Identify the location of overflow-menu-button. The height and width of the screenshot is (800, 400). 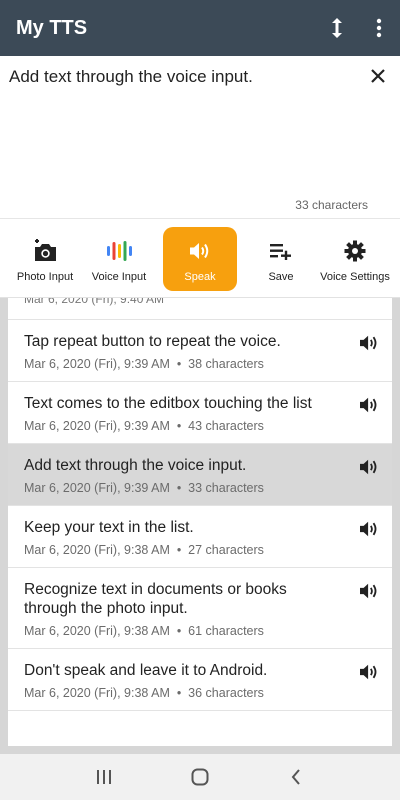
(379, 28).